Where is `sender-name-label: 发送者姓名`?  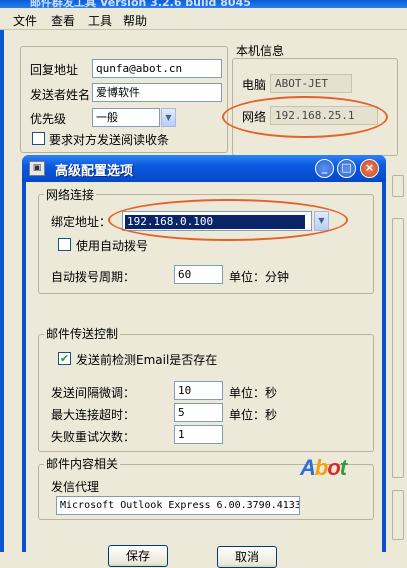
sender-name-label: 发送者姓名 is located at coordinates (60, 95).